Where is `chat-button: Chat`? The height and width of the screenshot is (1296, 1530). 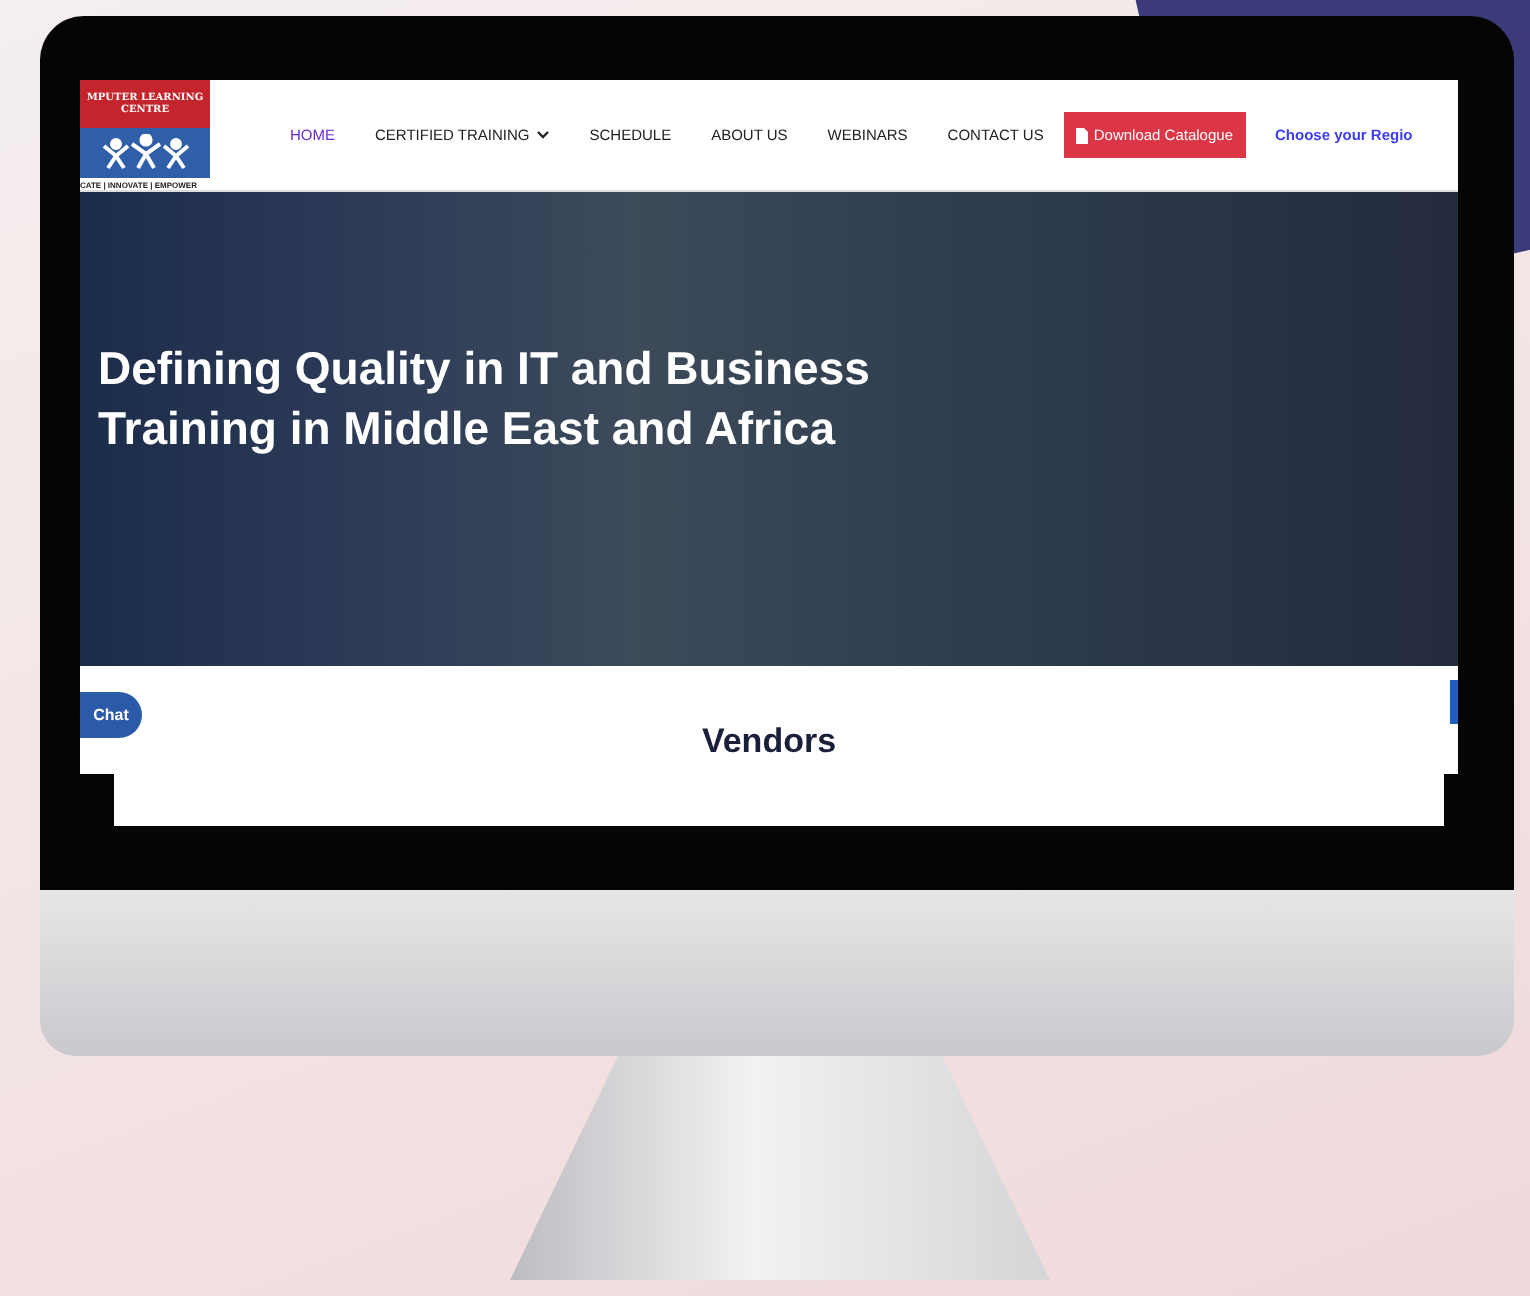 chat-button: Chat is located at coordinates (111, 715).